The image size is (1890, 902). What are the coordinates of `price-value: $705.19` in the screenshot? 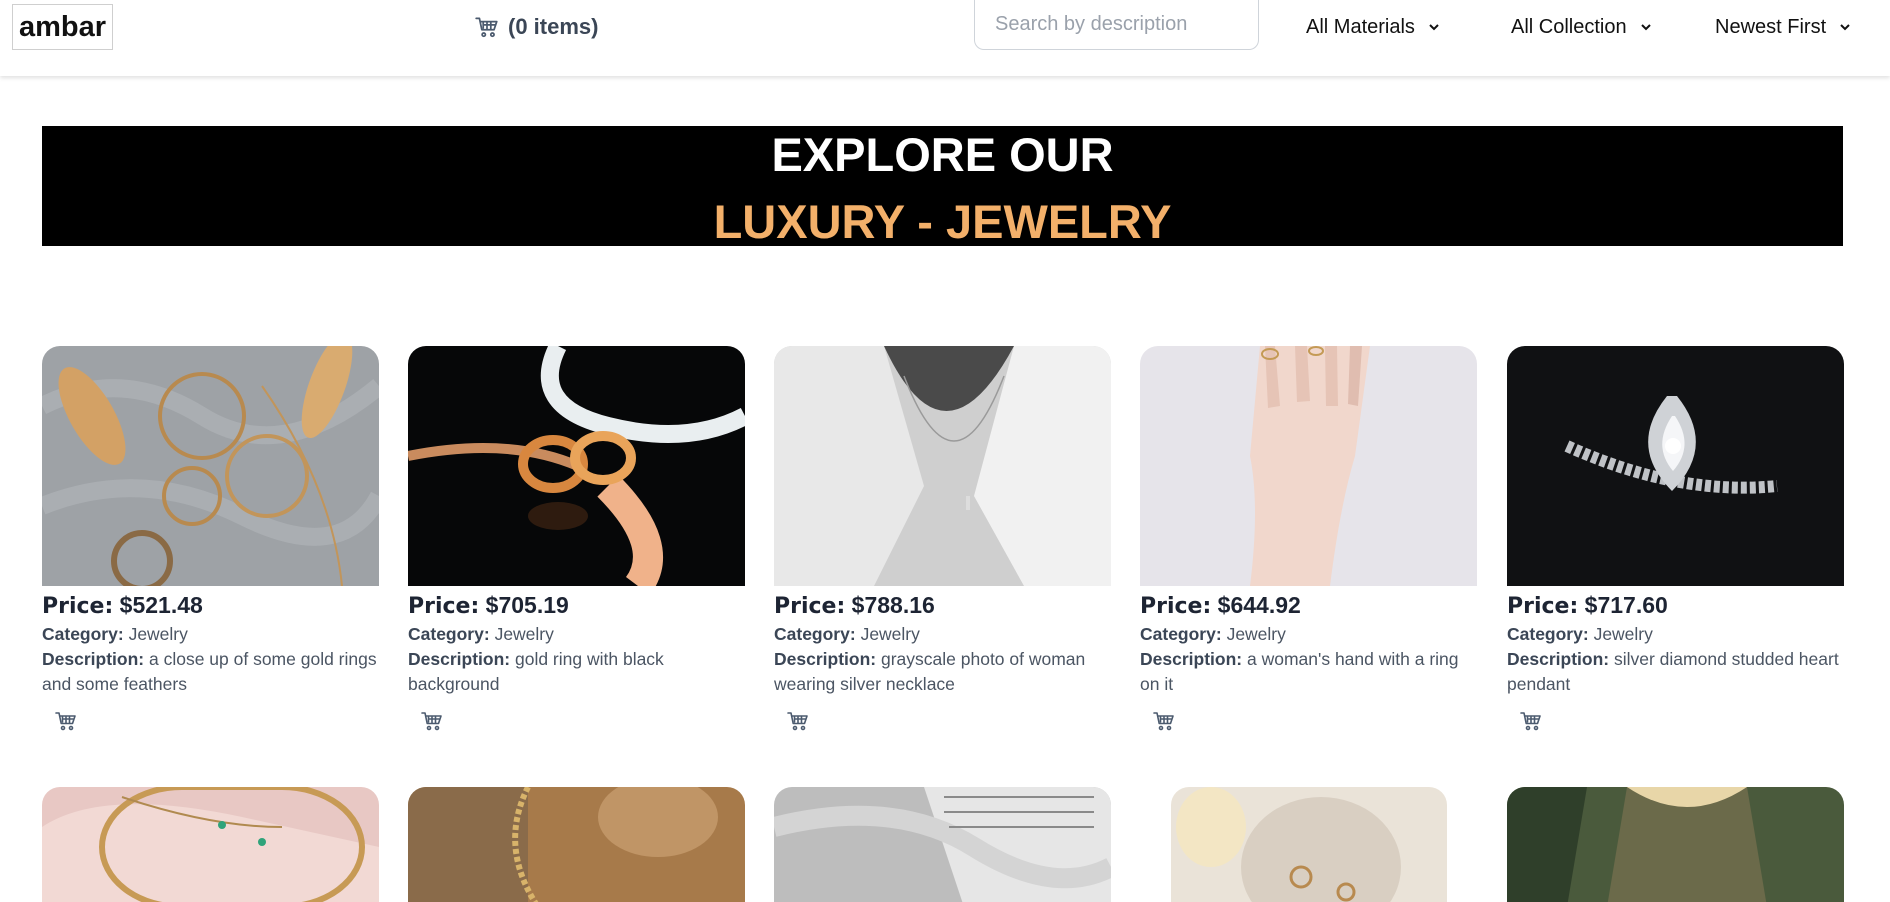 It's located at (527, 605).